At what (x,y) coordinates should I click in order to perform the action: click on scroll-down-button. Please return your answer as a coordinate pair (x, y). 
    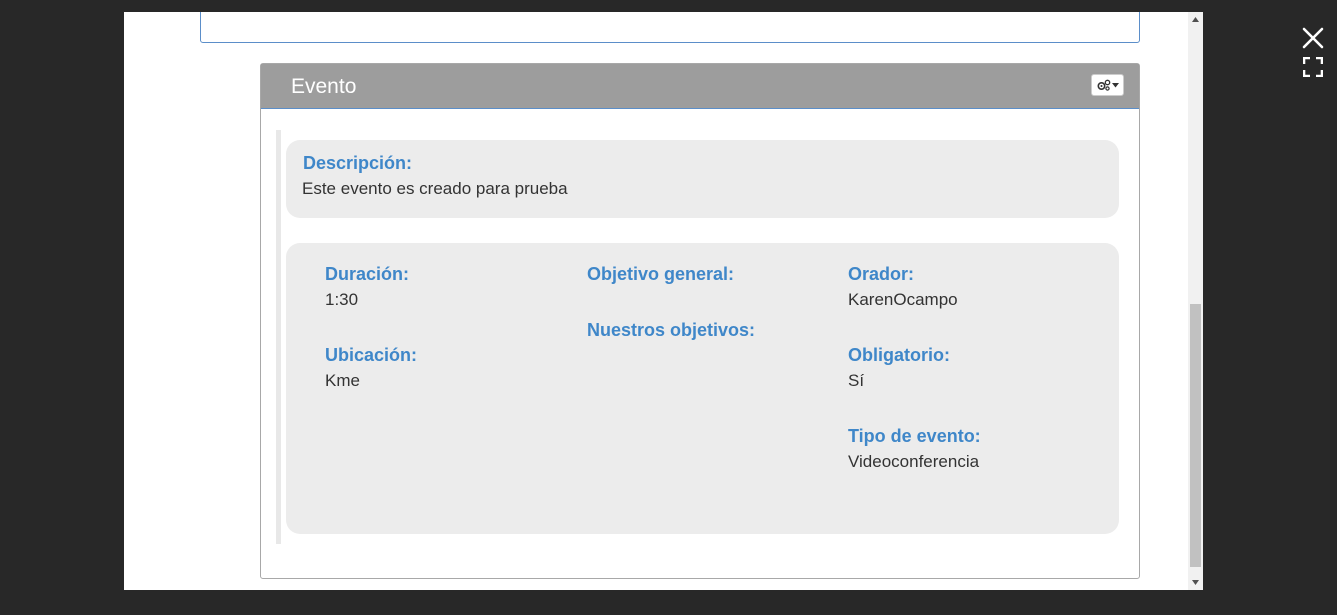
    Looking at the image, I should click on (1195, 582).